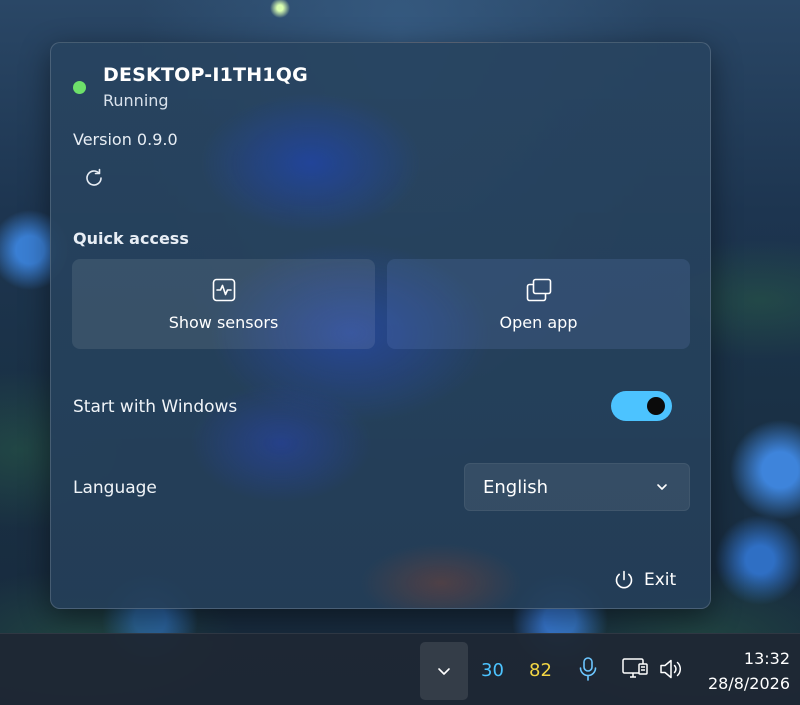 This screenshot has width=800, height=705. I want to click on start-with-windows-toggle, so click(641, 406).